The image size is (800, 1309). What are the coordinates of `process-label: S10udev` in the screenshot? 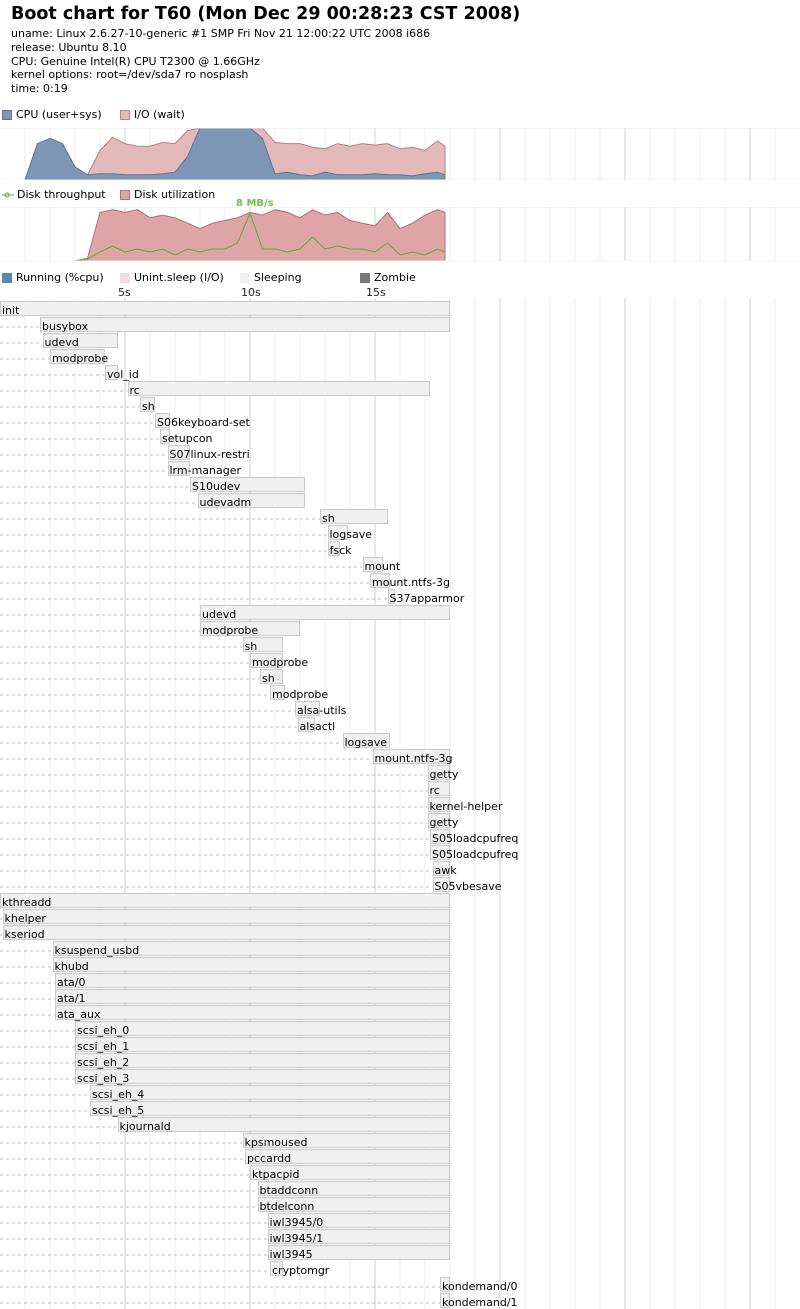 It's located at (216, 486).